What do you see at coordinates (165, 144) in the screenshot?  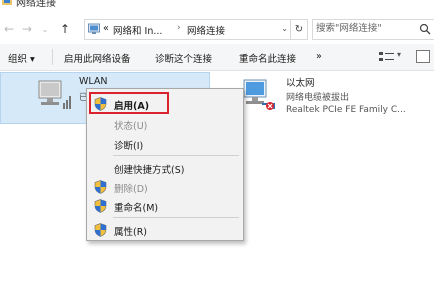 I see `menu-item-diagnose: 诊断(I)` at bounding box center [165, 144].